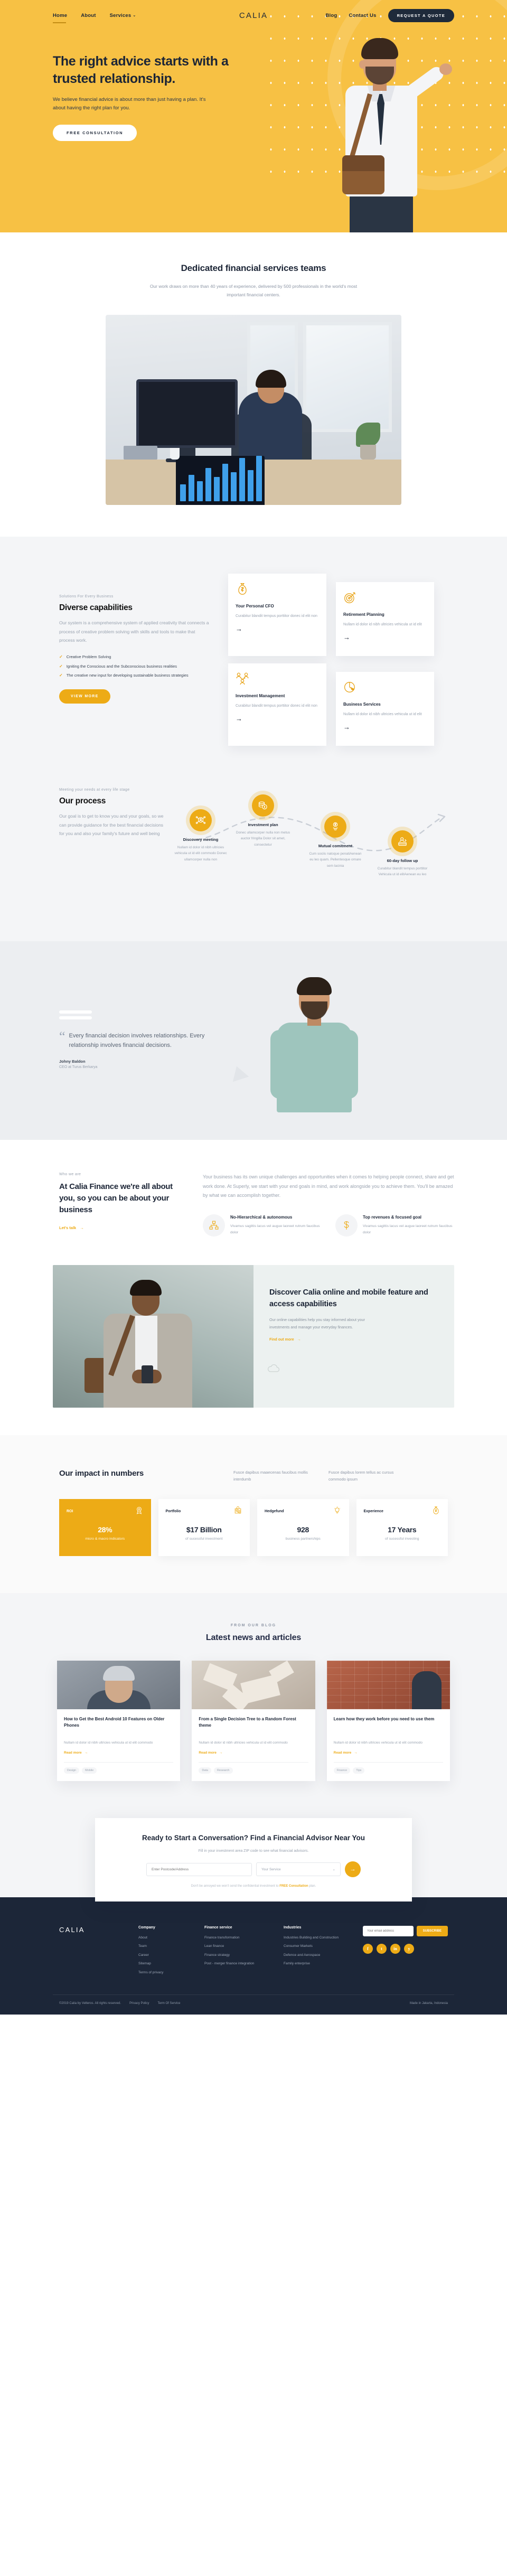 The image size is (507, 2576). Describe the element at coordinates (93, 1930) in the screenshot. I see `footer-logo: CALIA` at that location.